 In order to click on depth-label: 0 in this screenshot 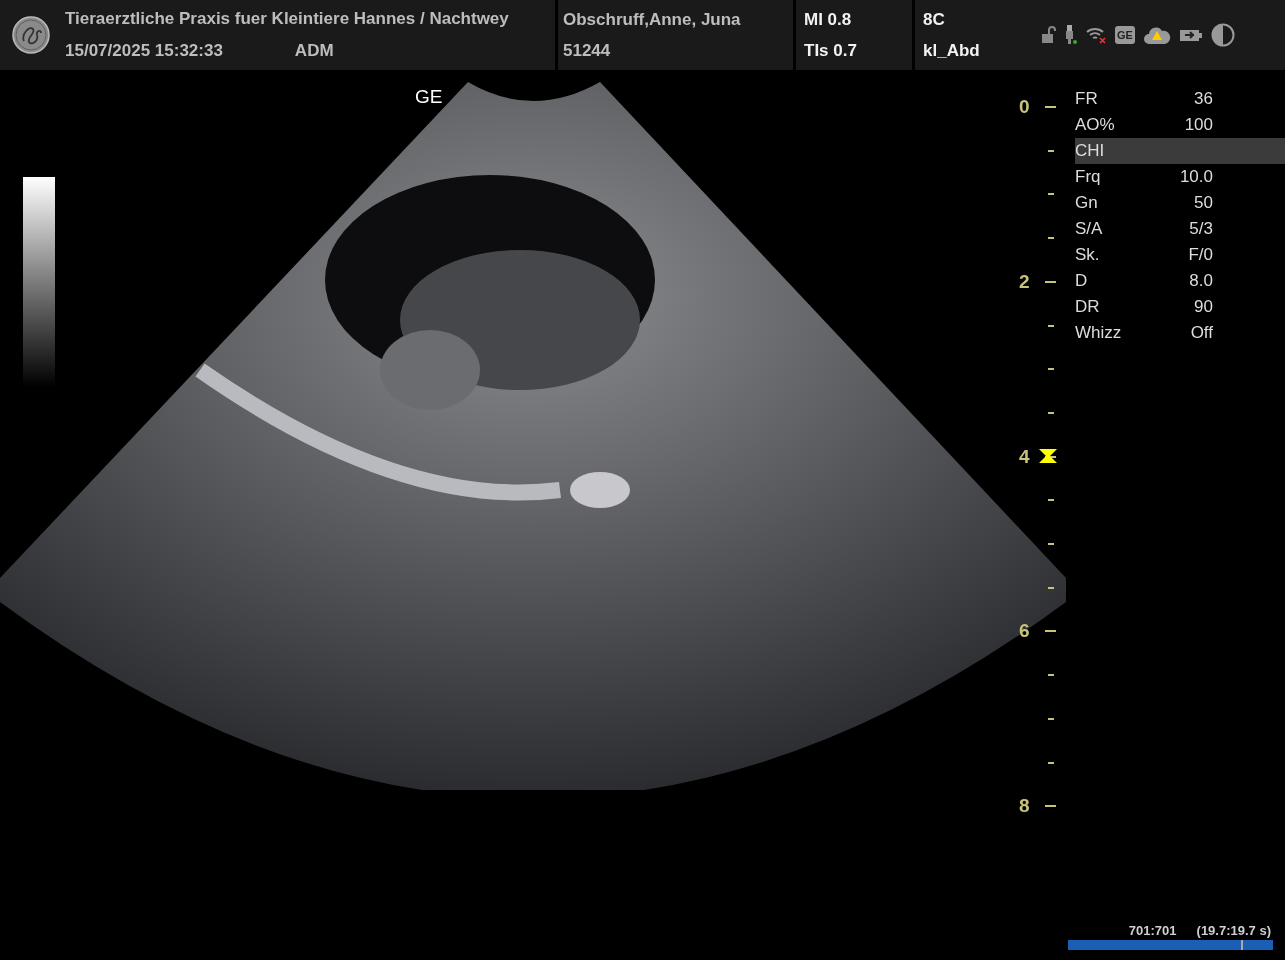, I will do `click(1024, 107)`.